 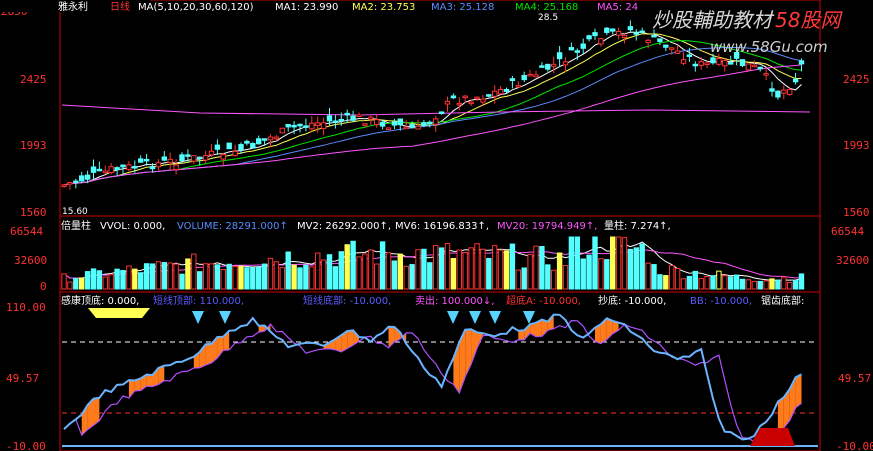 I want to click on vol-axis-mid: 32600, so click(x=30, y=260).